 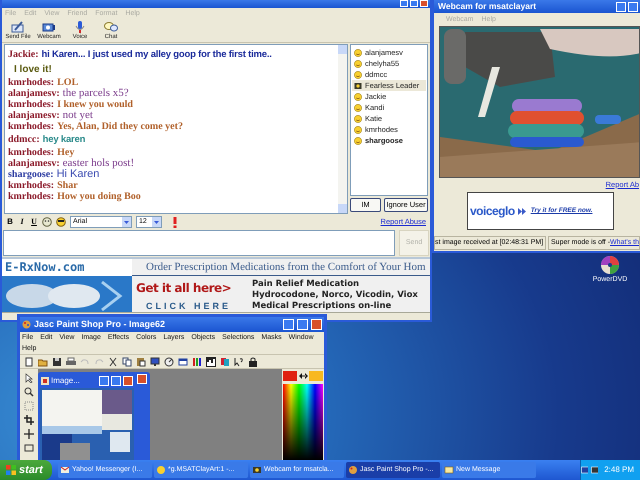 I want to click on microphone-icon, so click(x=80, y=27).